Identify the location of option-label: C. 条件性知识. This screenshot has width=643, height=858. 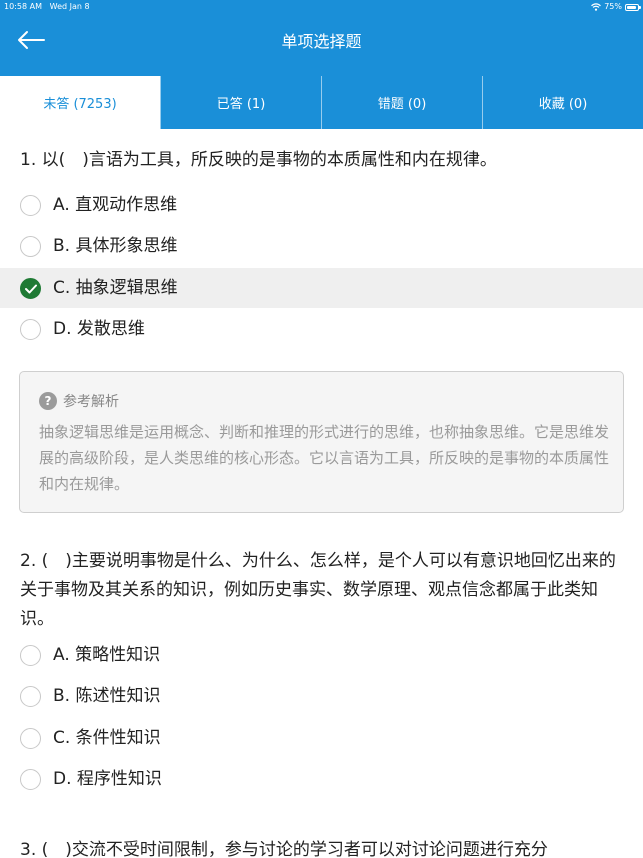
(107, 738).